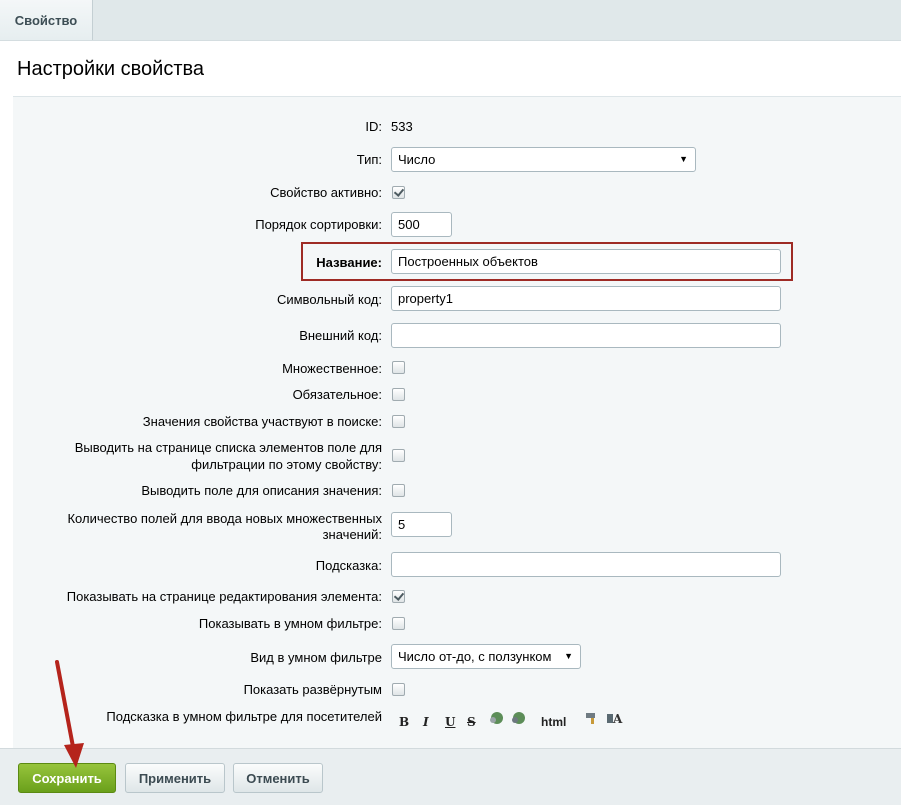 This screenshot has width=901, height=805. Describe the element at coordinates (340, 335) in the screenshot. I see `xml-id-label: Внешний код:` at that location.